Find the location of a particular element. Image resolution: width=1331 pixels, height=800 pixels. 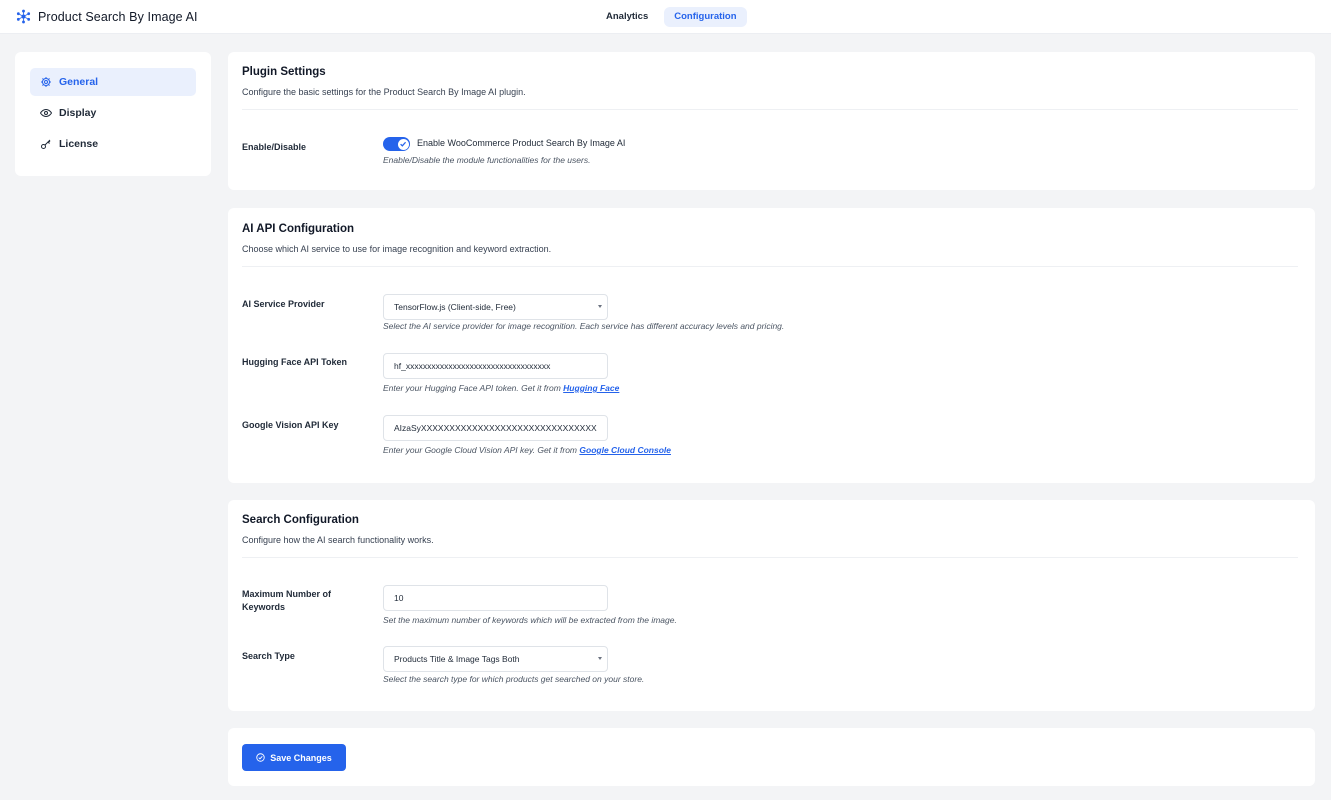

provider-select: TensorFlow.js (Client-side, Free) is located at coordinates (495, 307).